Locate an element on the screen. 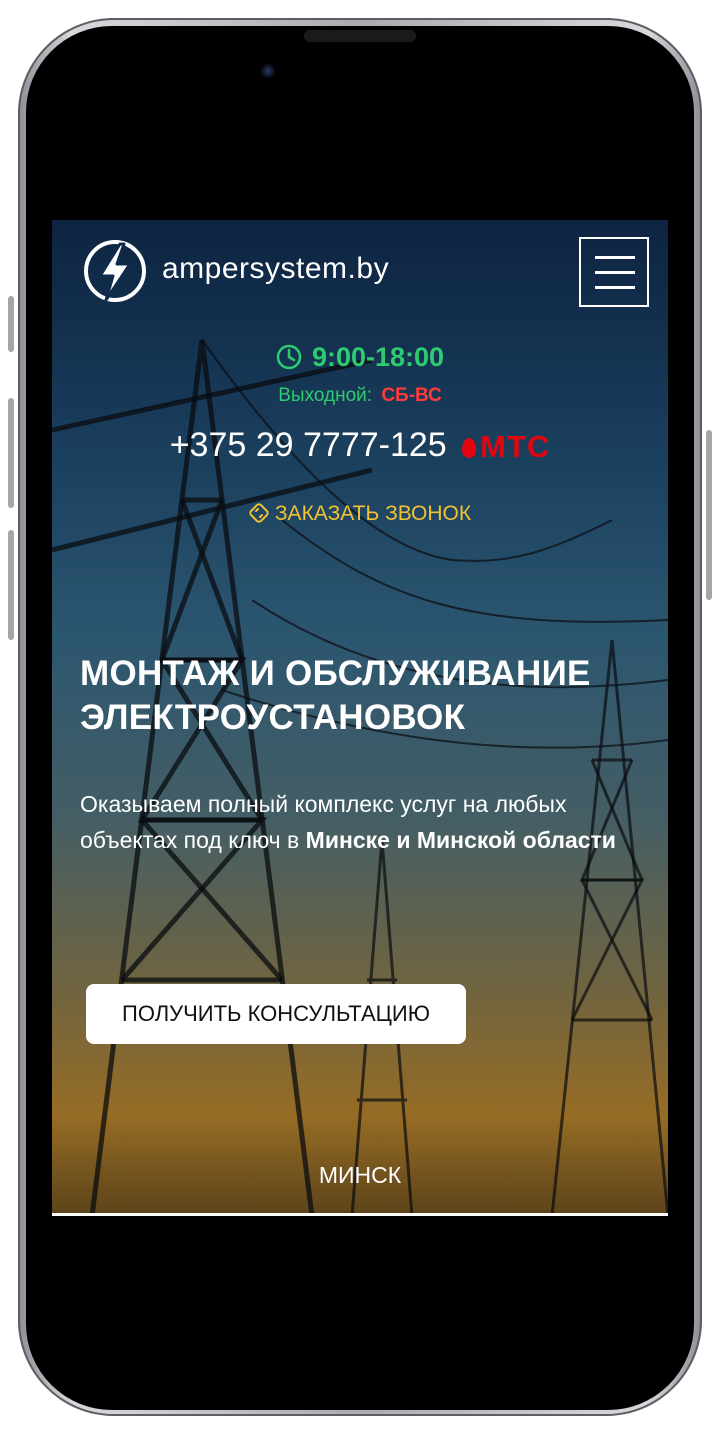 The height and width of the screenshot is (1436, 720). mts-egg-icon is located at coordinates (469, 448).